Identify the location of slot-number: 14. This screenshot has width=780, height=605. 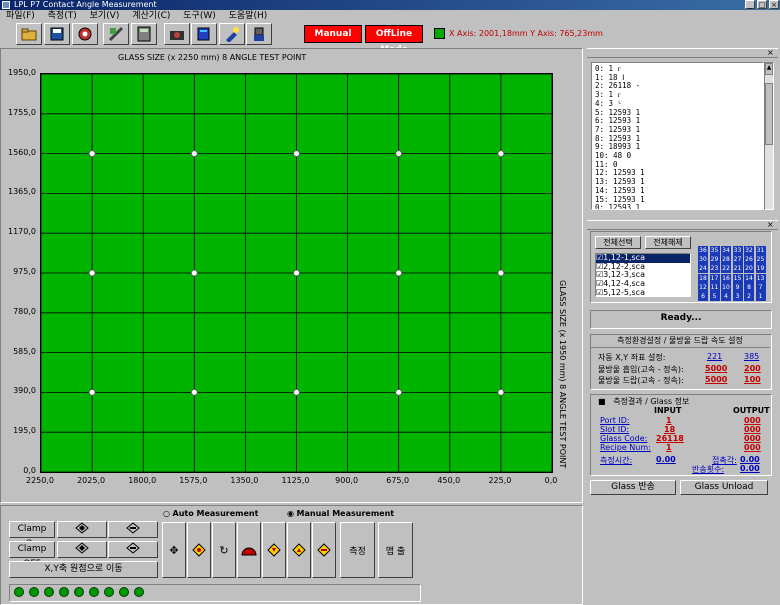
(749, 278).